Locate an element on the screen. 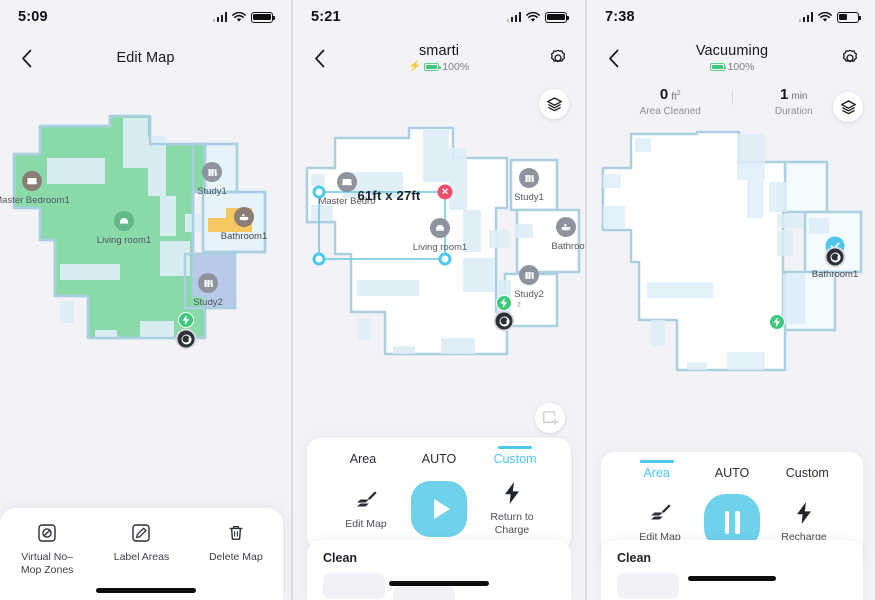 This screenshot has width=875, height=600. status-bar: 5:21 is located at coordinates (439, 17).